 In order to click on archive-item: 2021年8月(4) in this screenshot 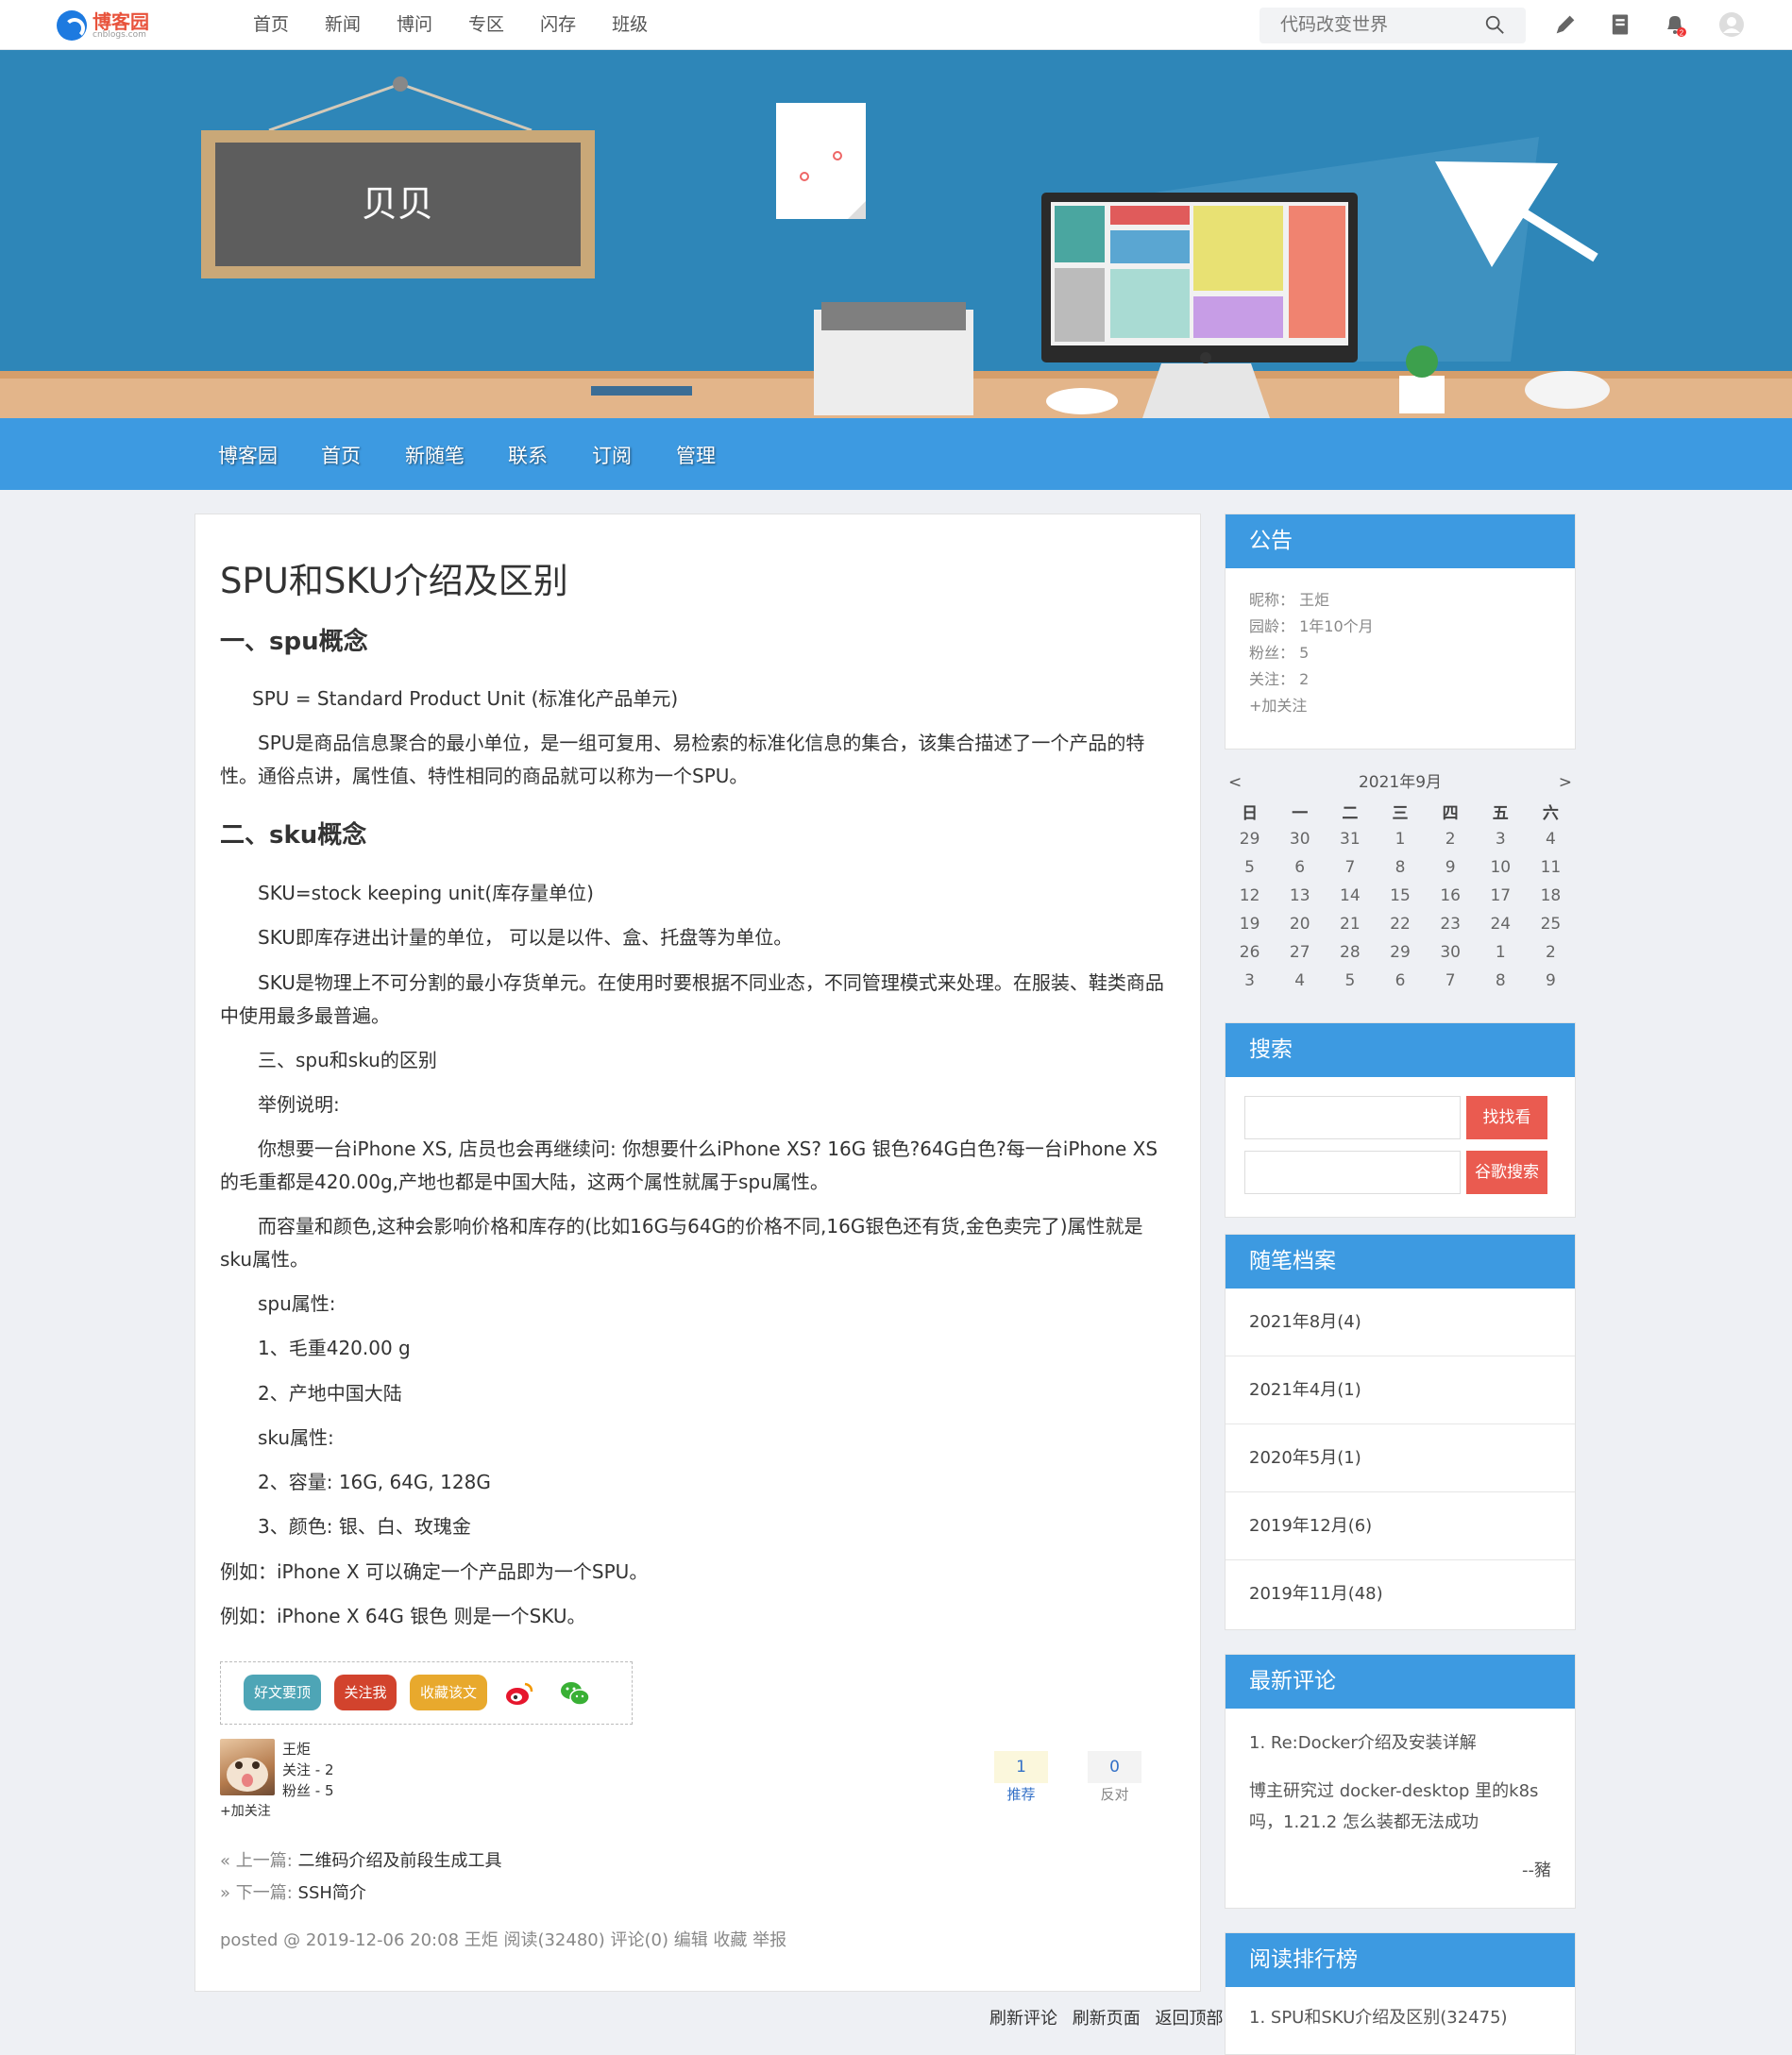, I will do `click(1401, 1323)`.